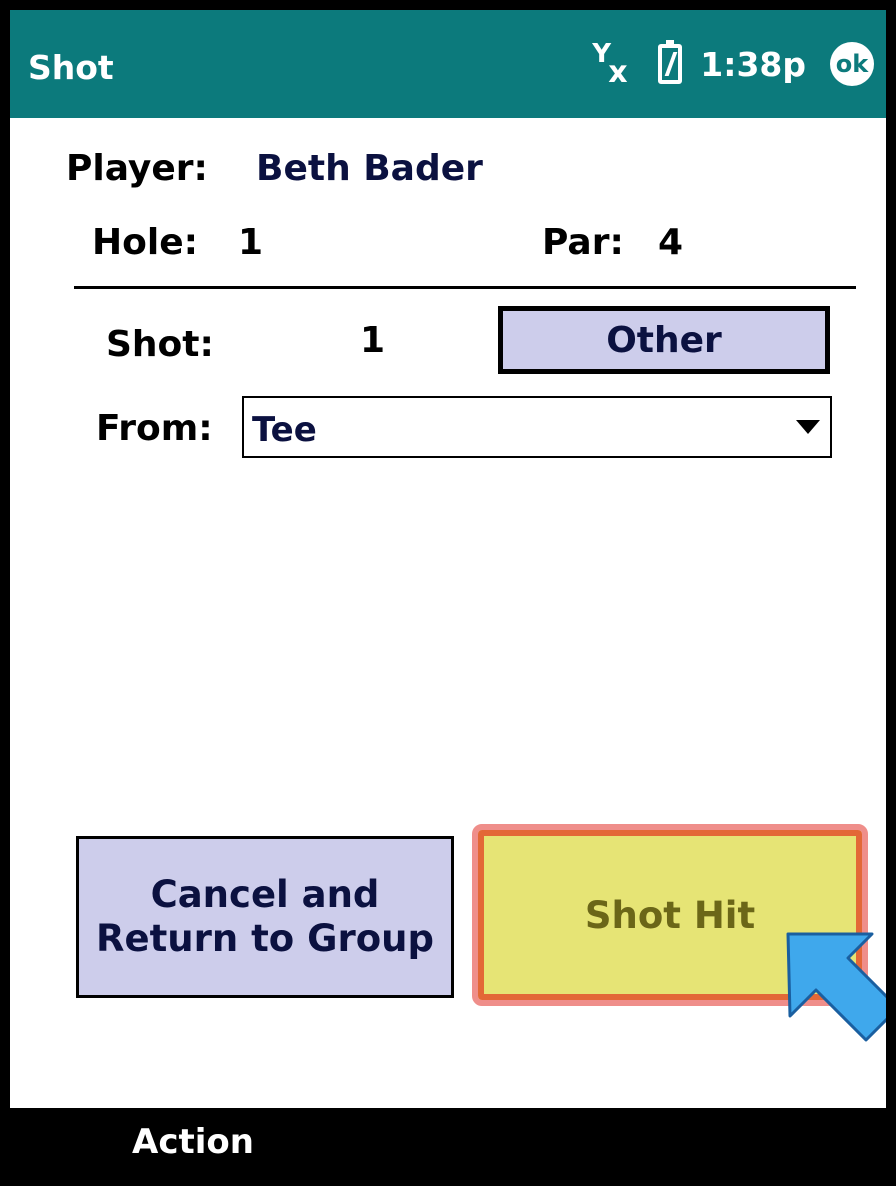  What do you see at coordinates (583, 242) in the screenshot?
I see `par-label: Par:` at bounding box center [583, 242].